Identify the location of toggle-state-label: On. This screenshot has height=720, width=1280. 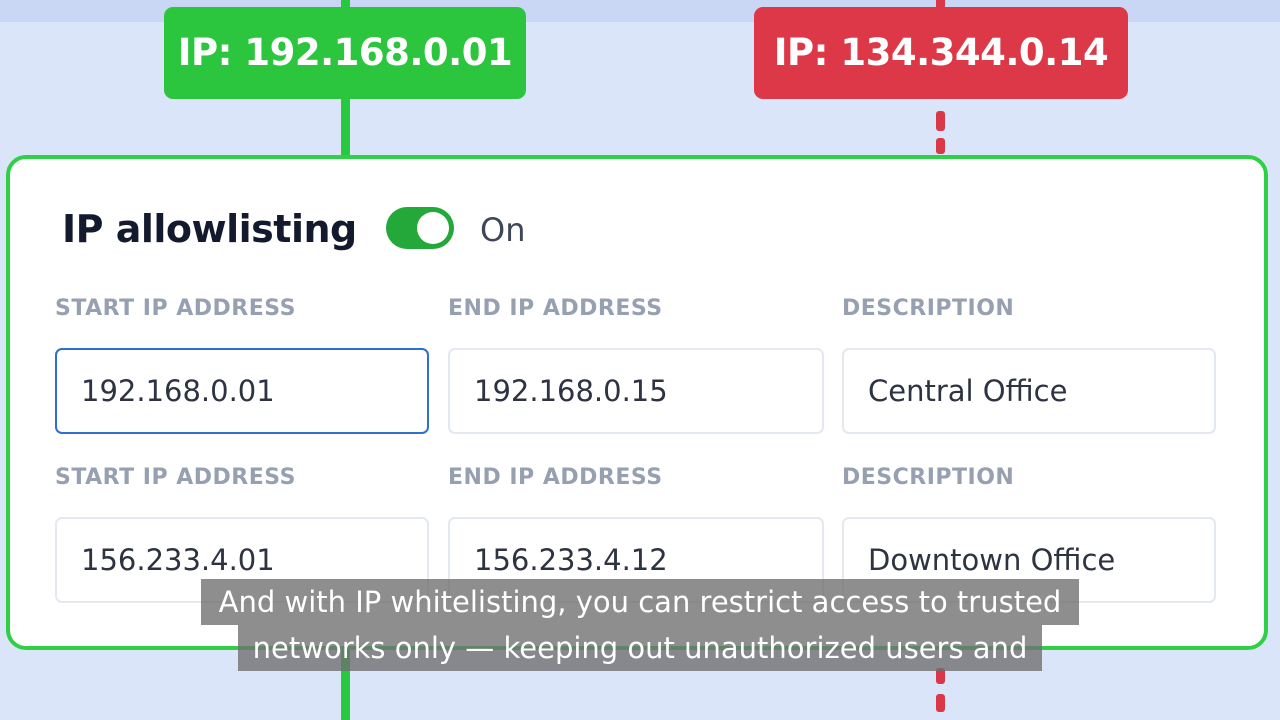
(503, 230).